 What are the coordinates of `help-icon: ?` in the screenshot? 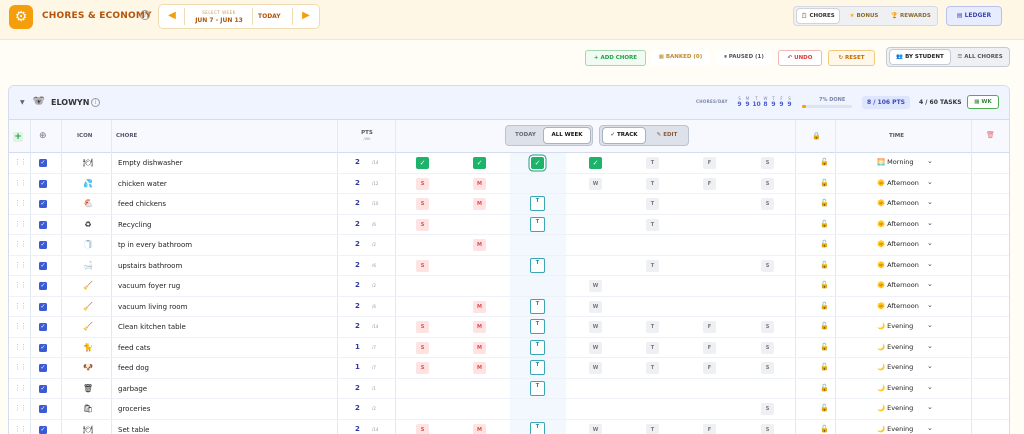 It's located at (145, 15).